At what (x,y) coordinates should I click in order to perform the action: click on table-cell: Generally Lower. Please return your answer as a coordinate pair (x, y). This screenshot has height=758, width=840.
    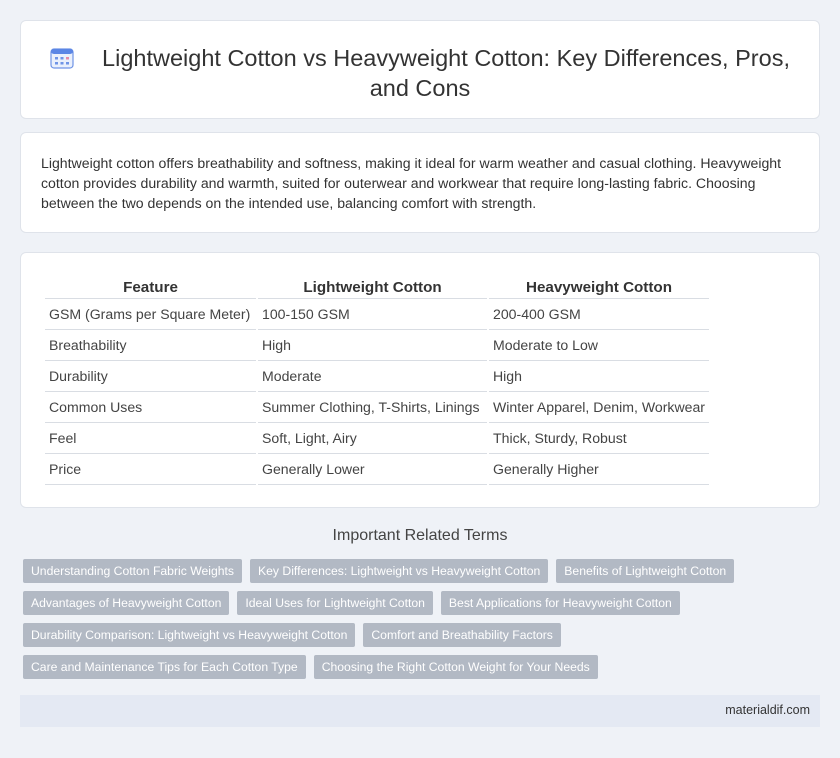
    Looking at the image, I should click on (372, 469).